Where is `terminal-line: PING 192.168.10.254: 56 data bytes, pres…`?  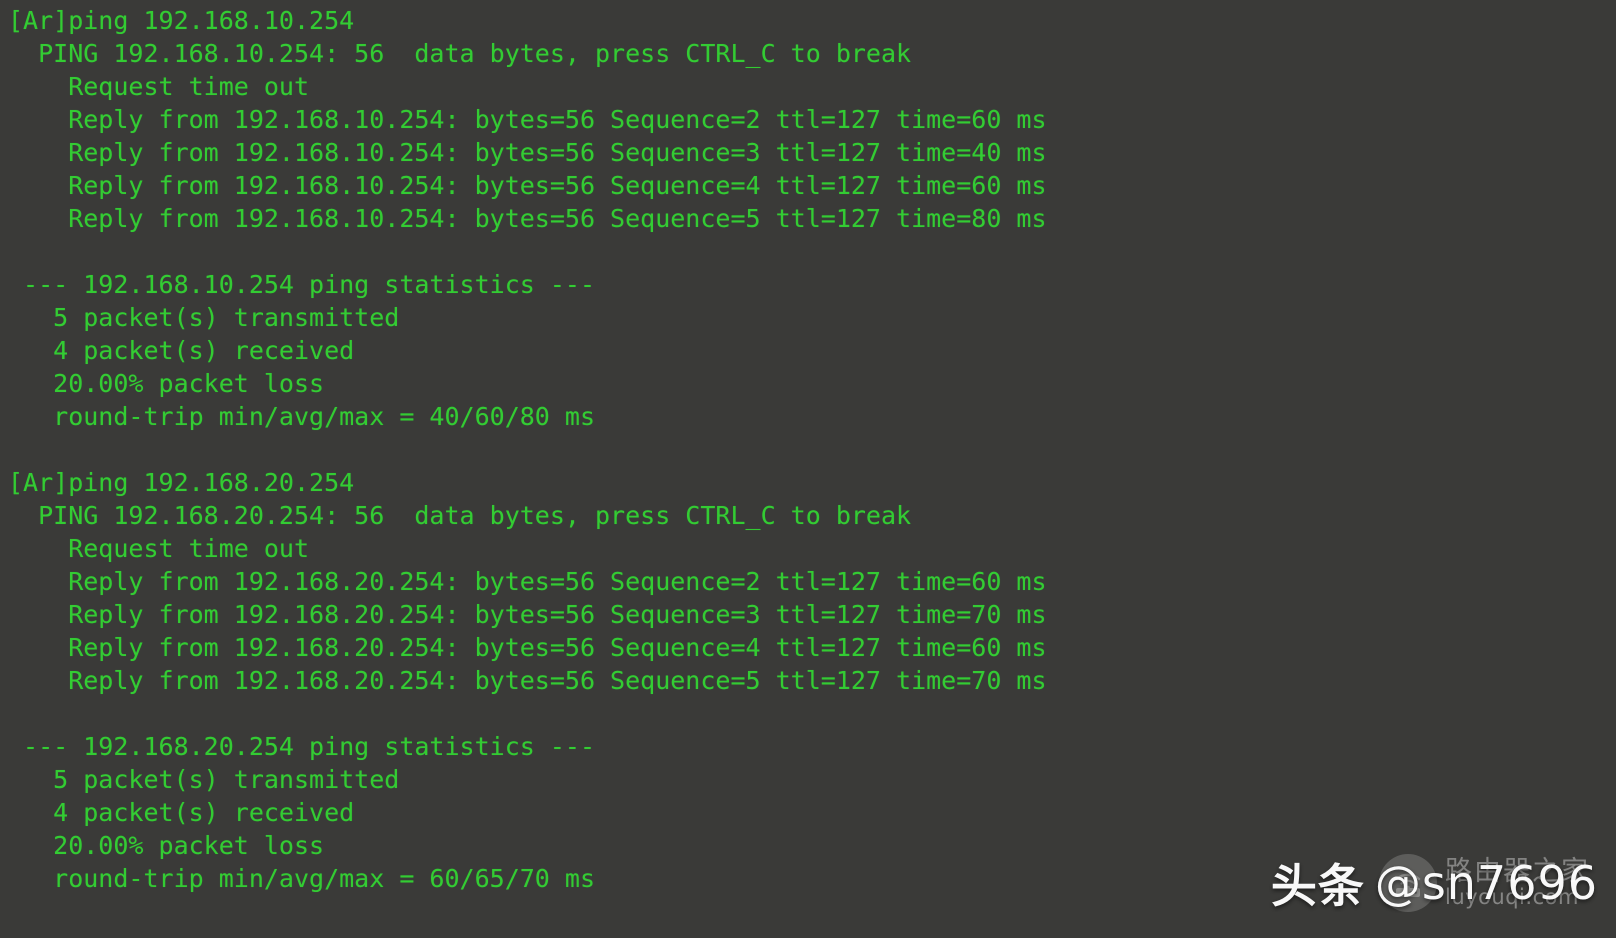
terminal-line: PING 192.168.10.254: 56 data bytes, pres… is located at coordinates (460, 53).